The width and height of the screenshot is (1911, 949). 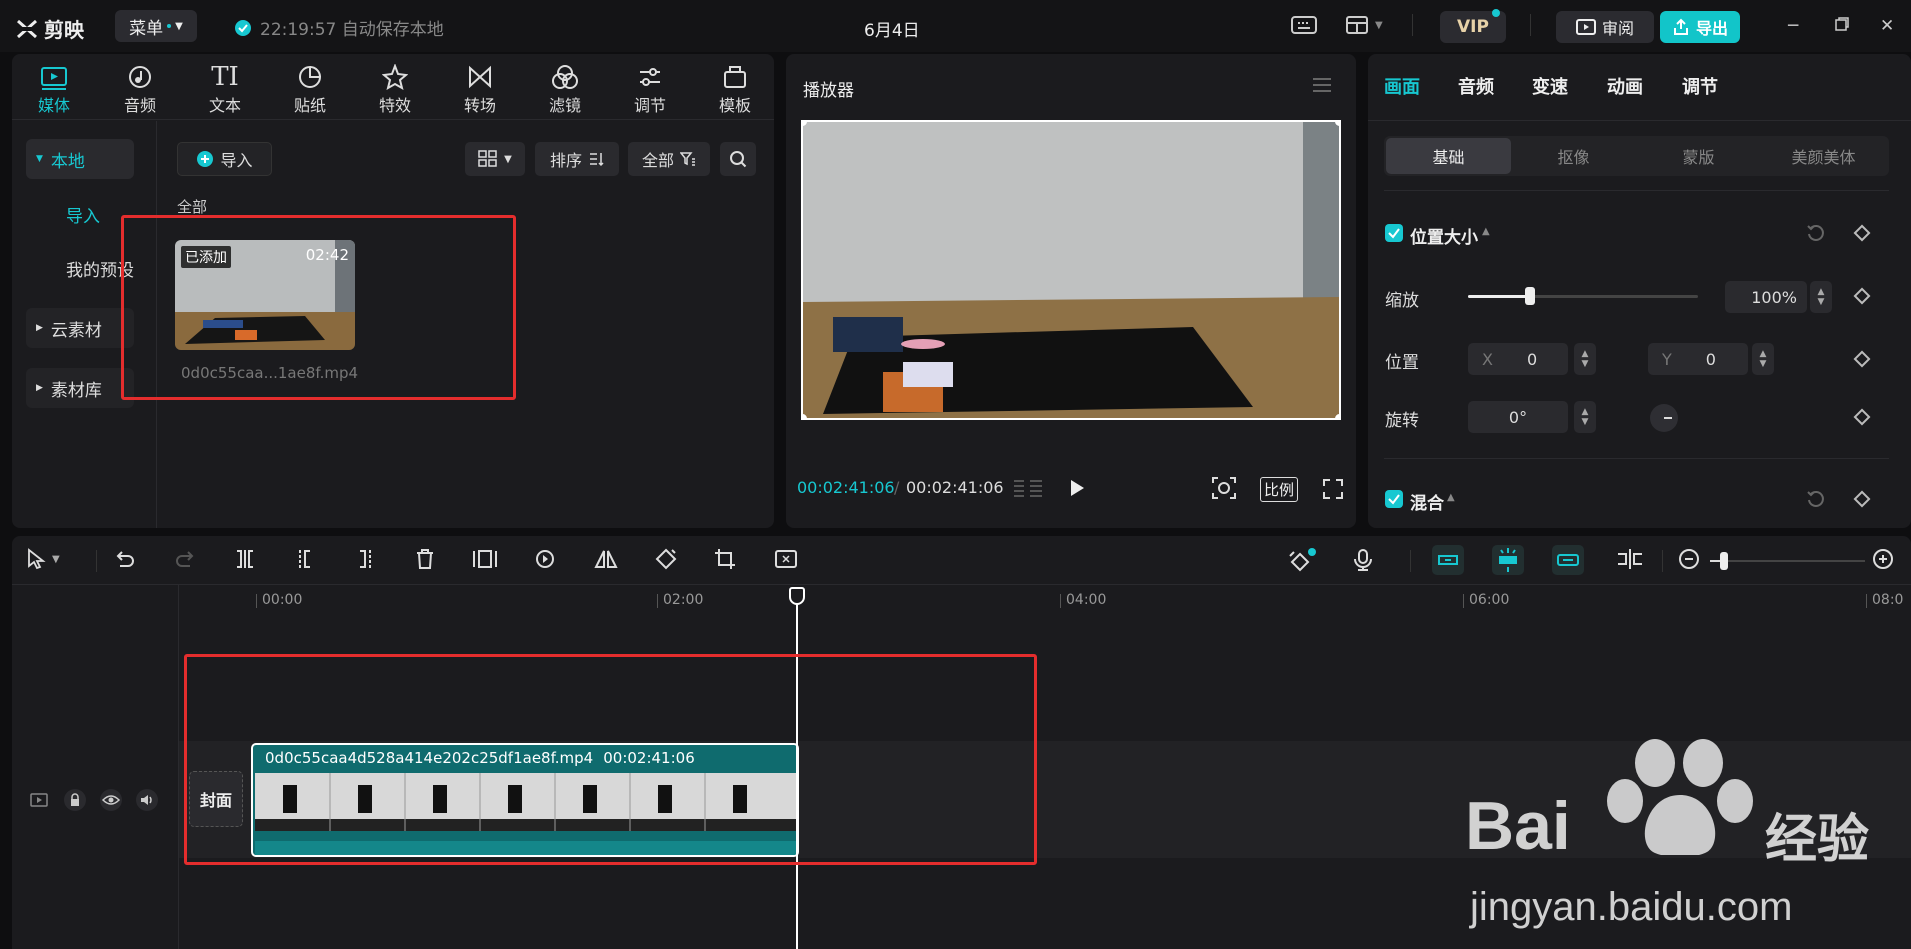 What do you see at coordinates (1883, 559) in the screenshot?
I see `zoom-in-icon` at bounding box center [1883, 559].